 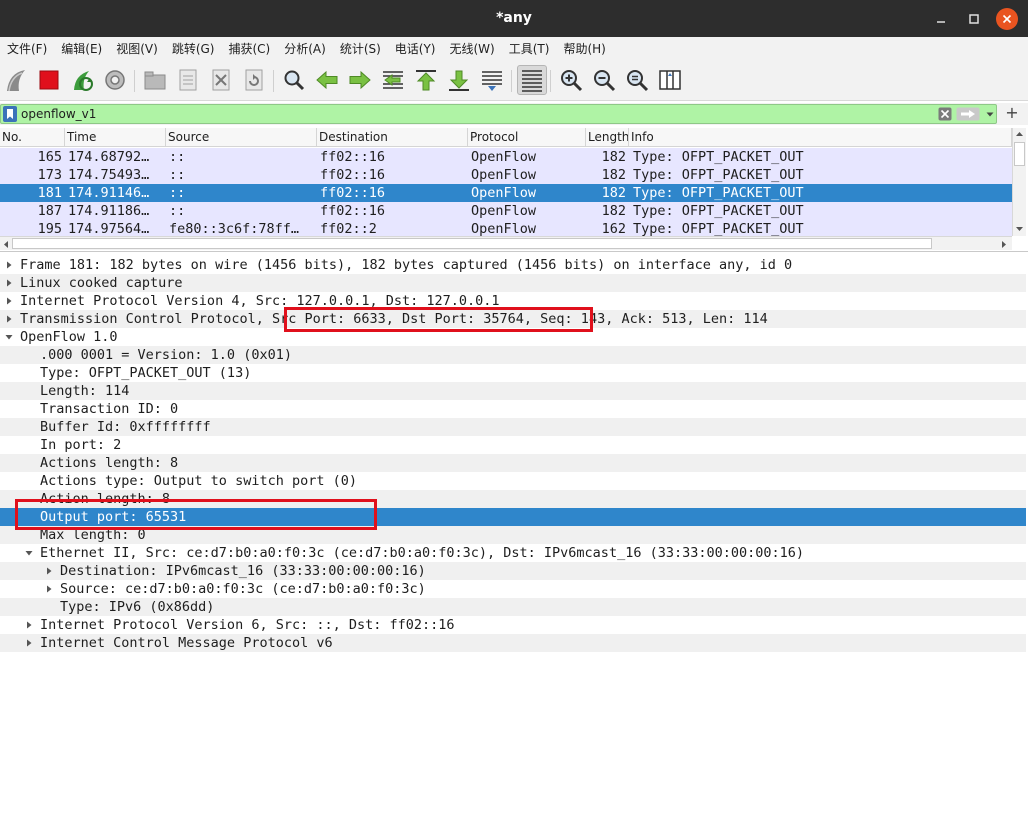 I want to click on stop-capture-button, so click(x=49, y=80).